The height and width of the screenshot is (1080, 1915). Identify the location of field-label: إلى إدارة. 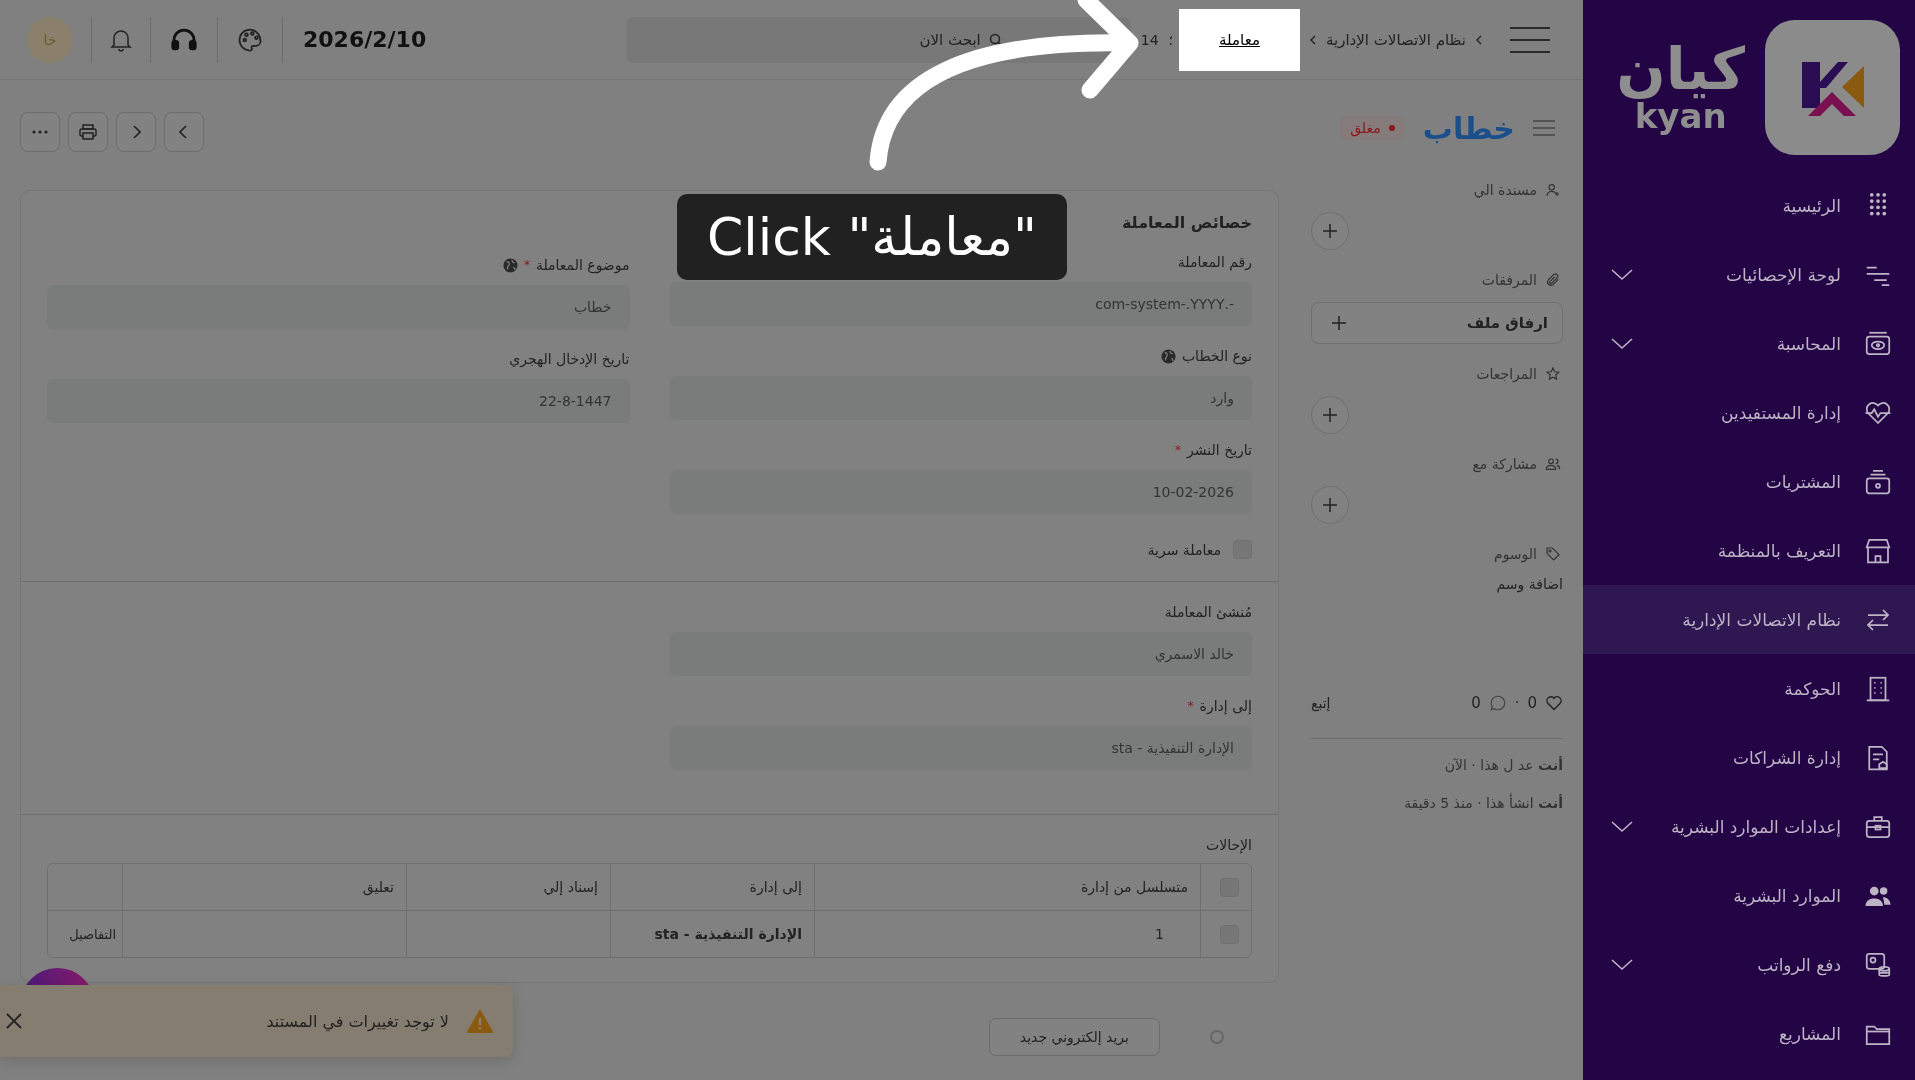
(1225, 706).